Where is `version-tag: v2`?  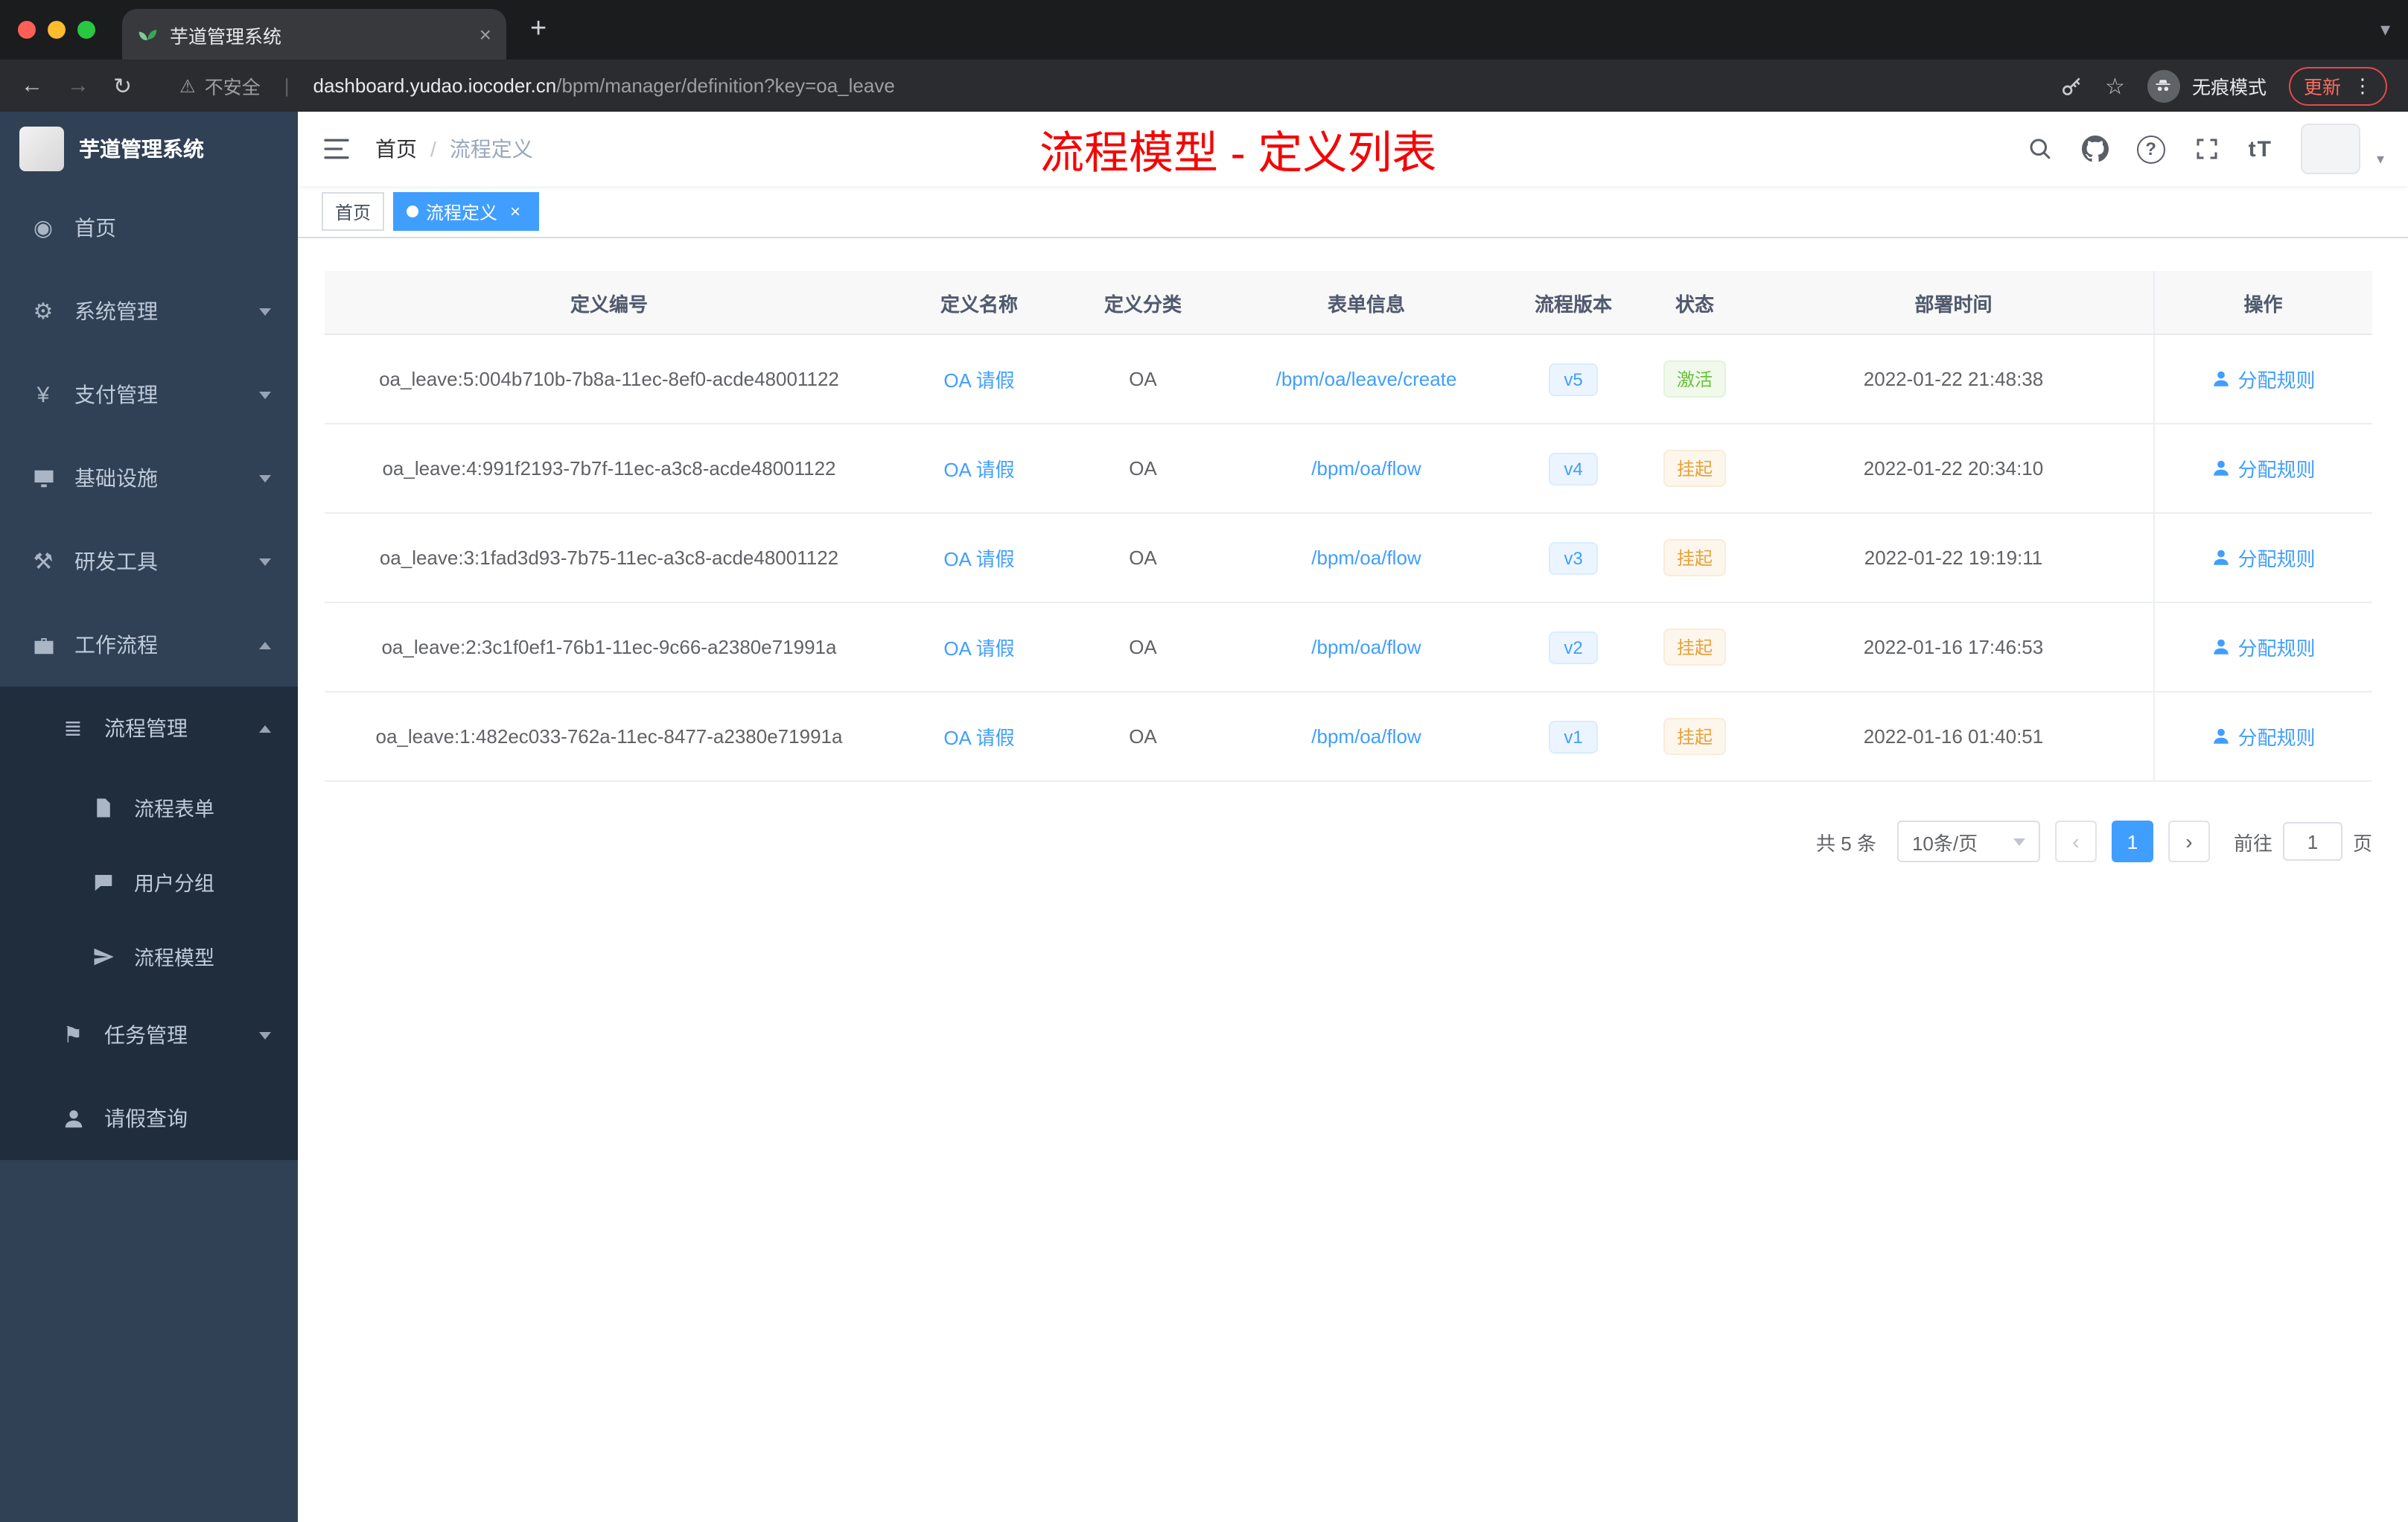
version-tag: v2 is located at coordinates (1573, 647).